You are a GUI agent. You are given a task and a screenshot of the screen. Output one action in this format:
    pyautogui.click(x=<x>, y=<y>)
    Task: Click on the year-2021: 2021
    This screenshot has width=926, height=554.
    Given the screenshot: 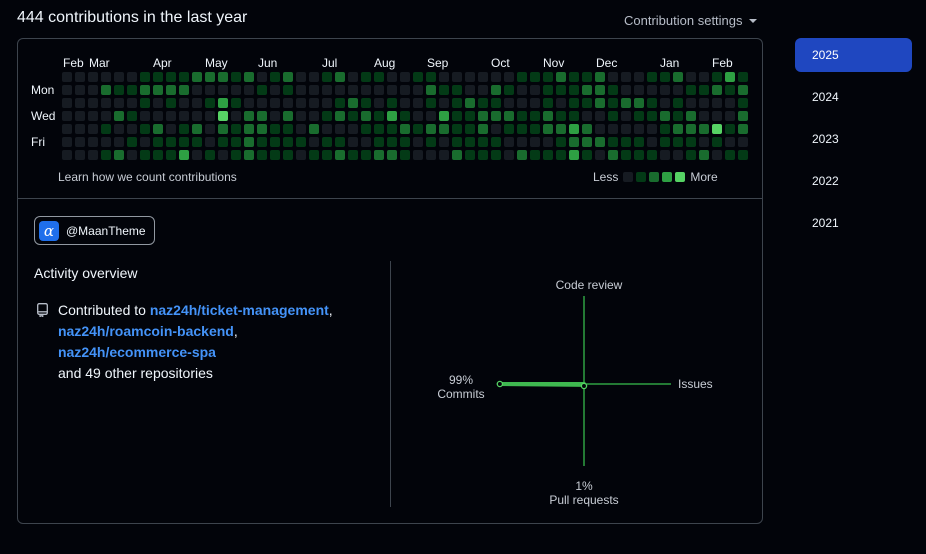 What is the action you would take?
    pyautogui.click(x=853, y=223)
    